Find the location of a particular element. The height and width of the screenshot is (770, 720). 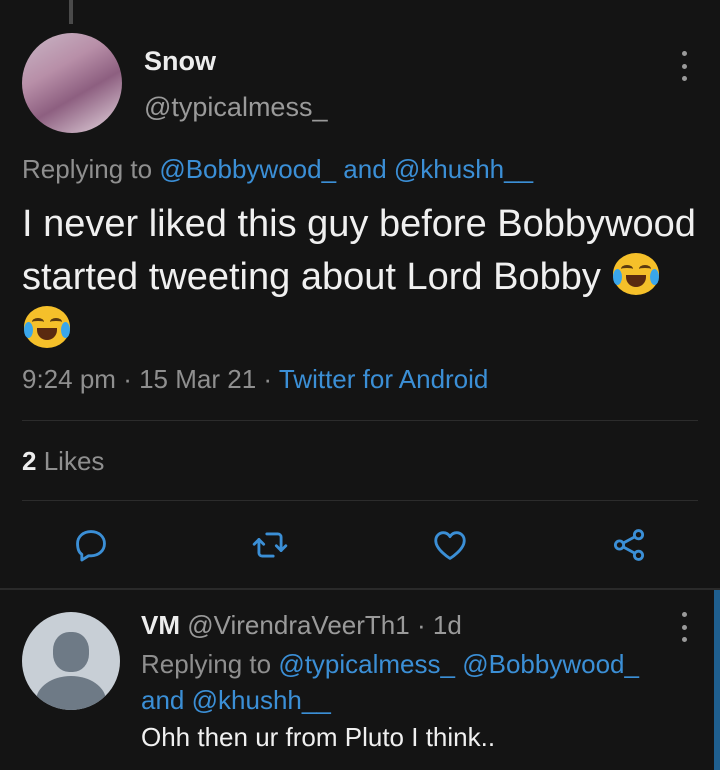

avatar is located at coordinates (72, 83).